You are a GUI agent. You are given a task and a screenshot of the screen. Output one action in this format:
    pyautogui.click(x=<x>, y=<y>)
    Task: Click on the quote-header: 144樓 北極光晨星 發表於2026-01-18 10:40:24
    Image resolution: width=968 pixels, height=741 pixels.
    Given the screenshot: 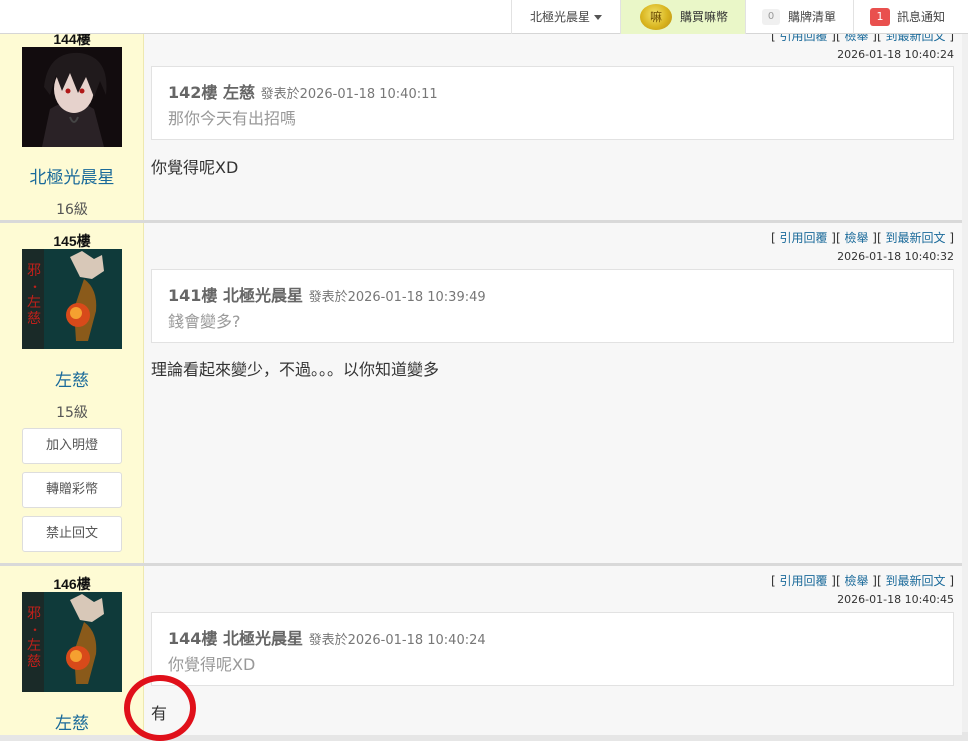 What is the action you would take?
    pyautogui.click(x=327, y=637)
    